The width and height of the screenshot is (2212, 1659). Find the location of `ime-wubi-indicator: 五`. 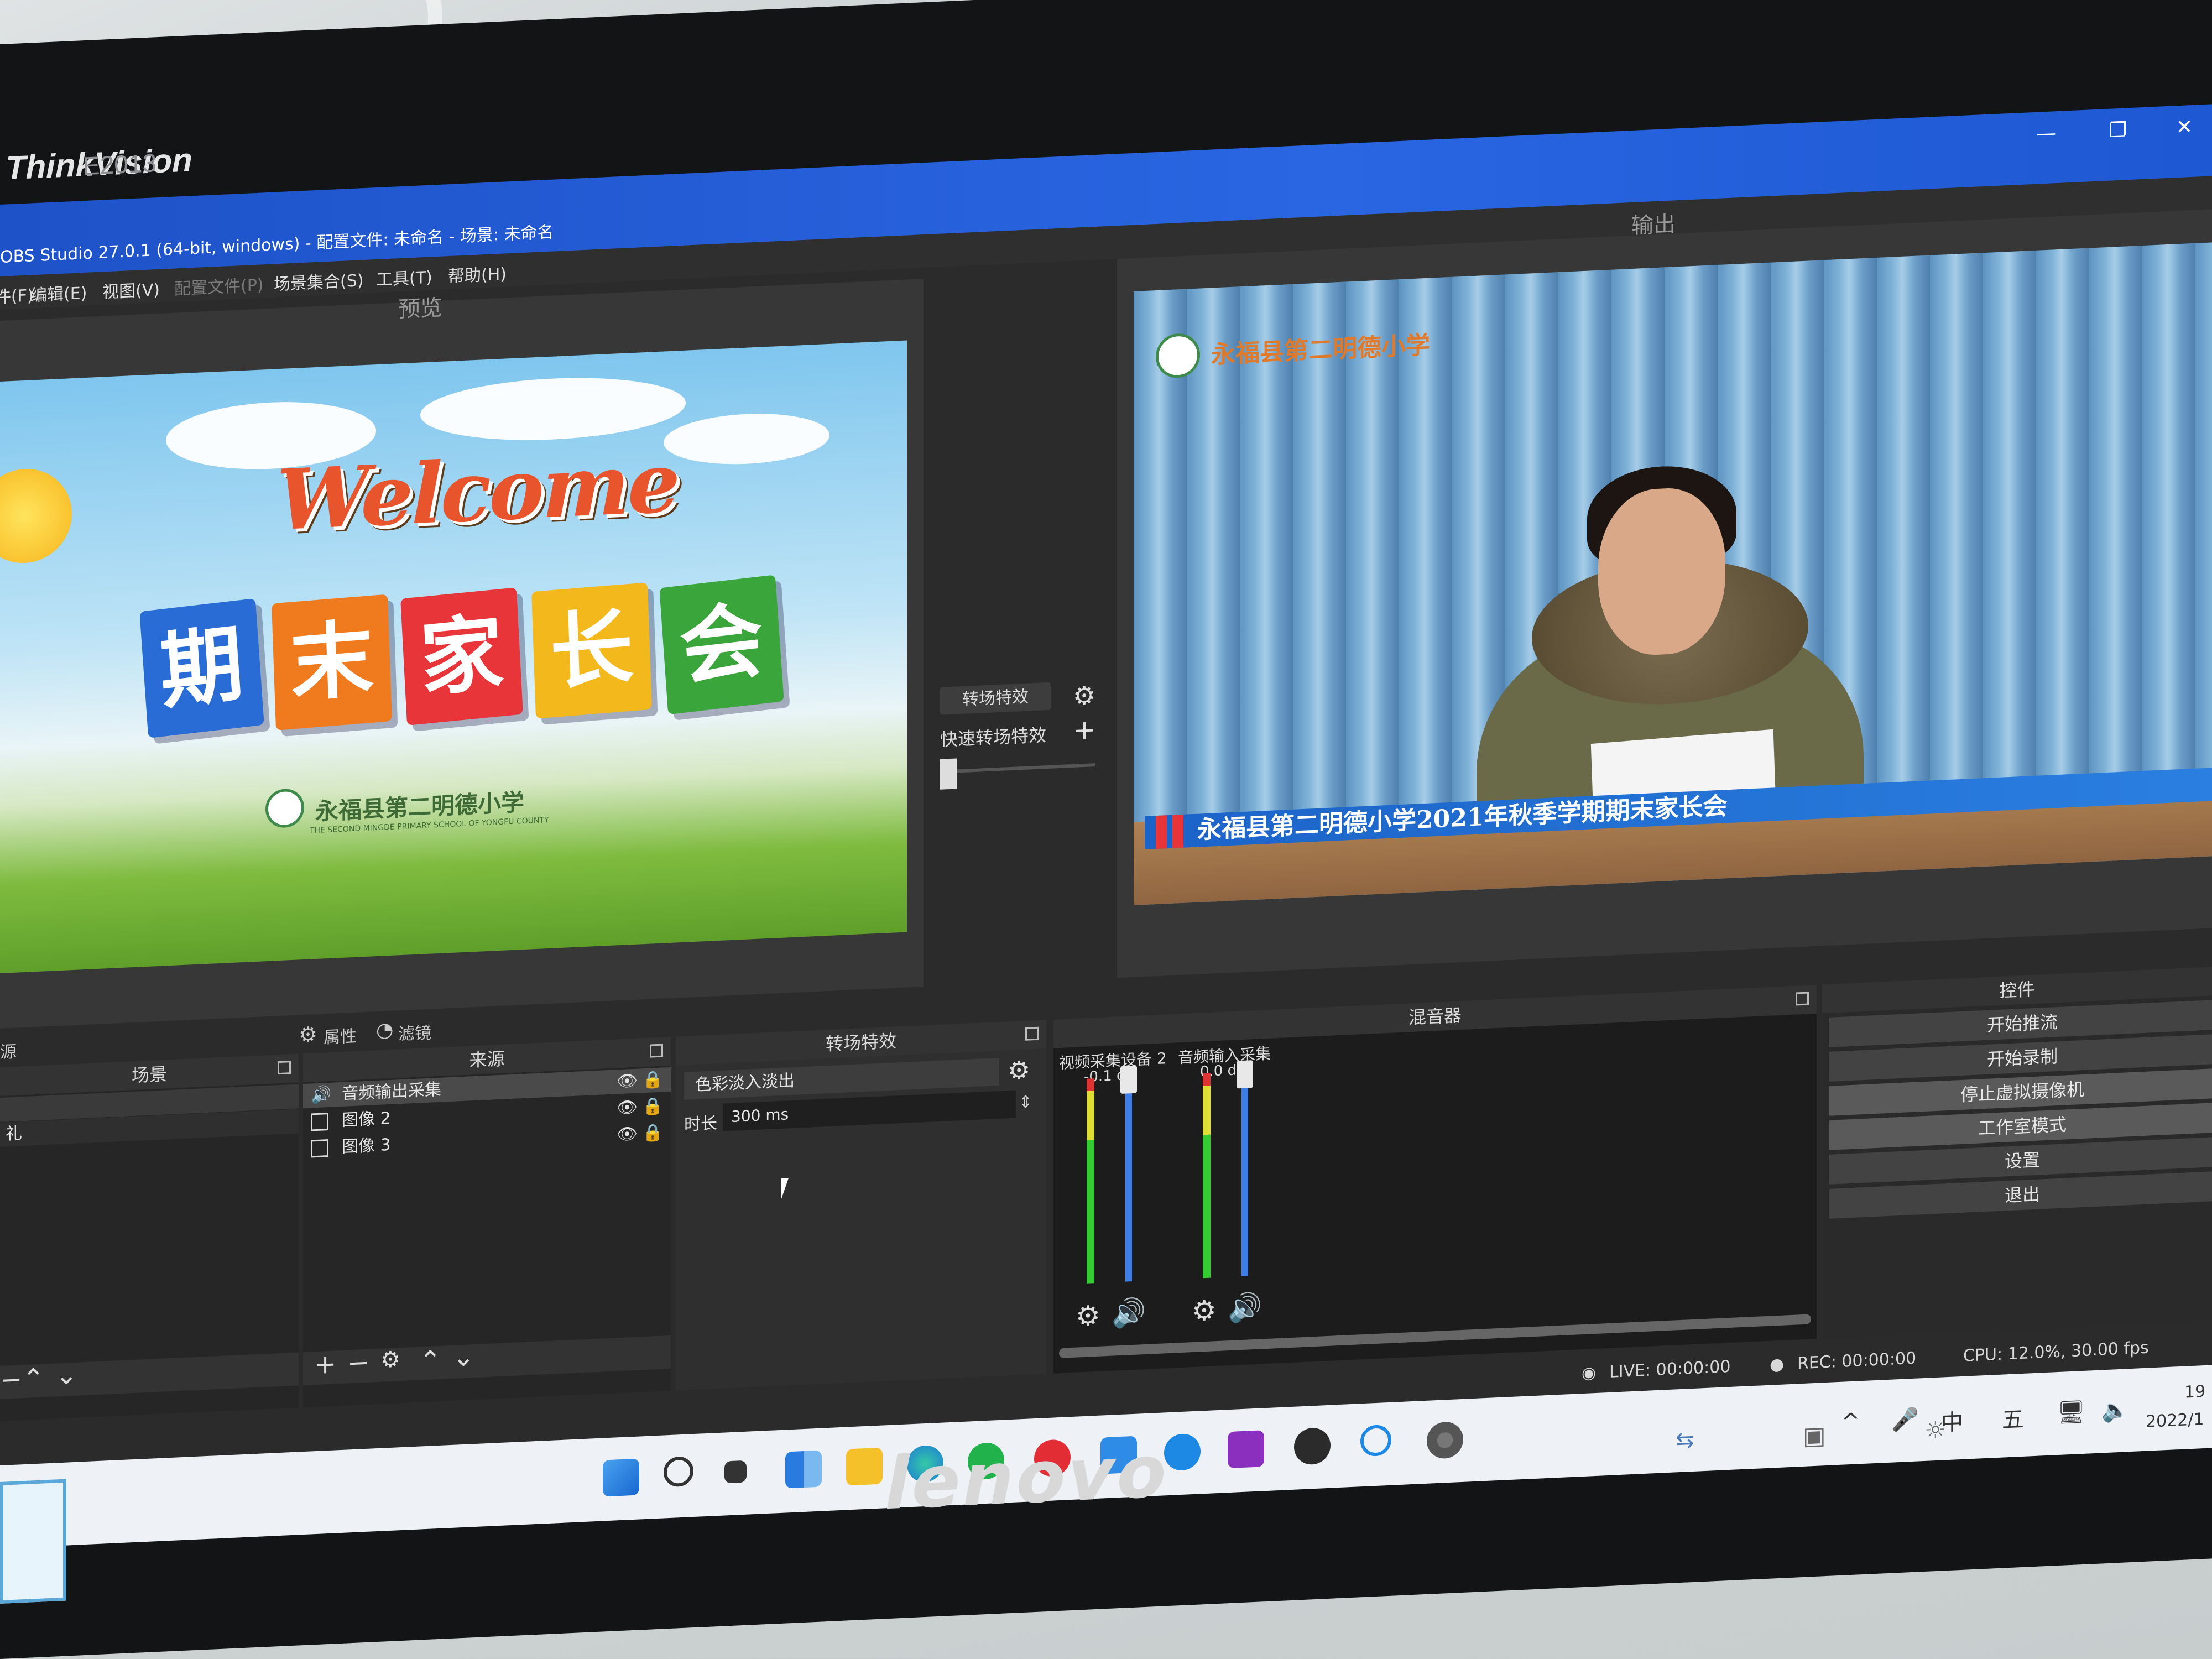

ime-wubi-indicator: 五 is located at coordinates (2013, 1417).